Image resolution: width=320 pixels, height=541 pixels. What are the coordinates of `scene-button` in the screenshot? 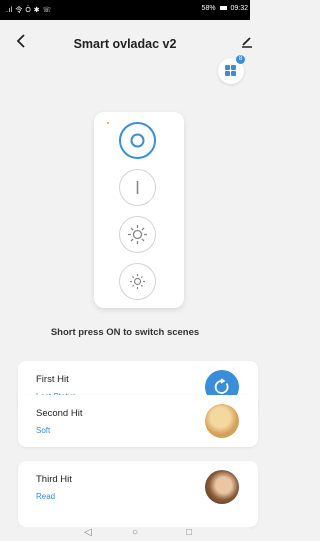 It's located at (137, 140).